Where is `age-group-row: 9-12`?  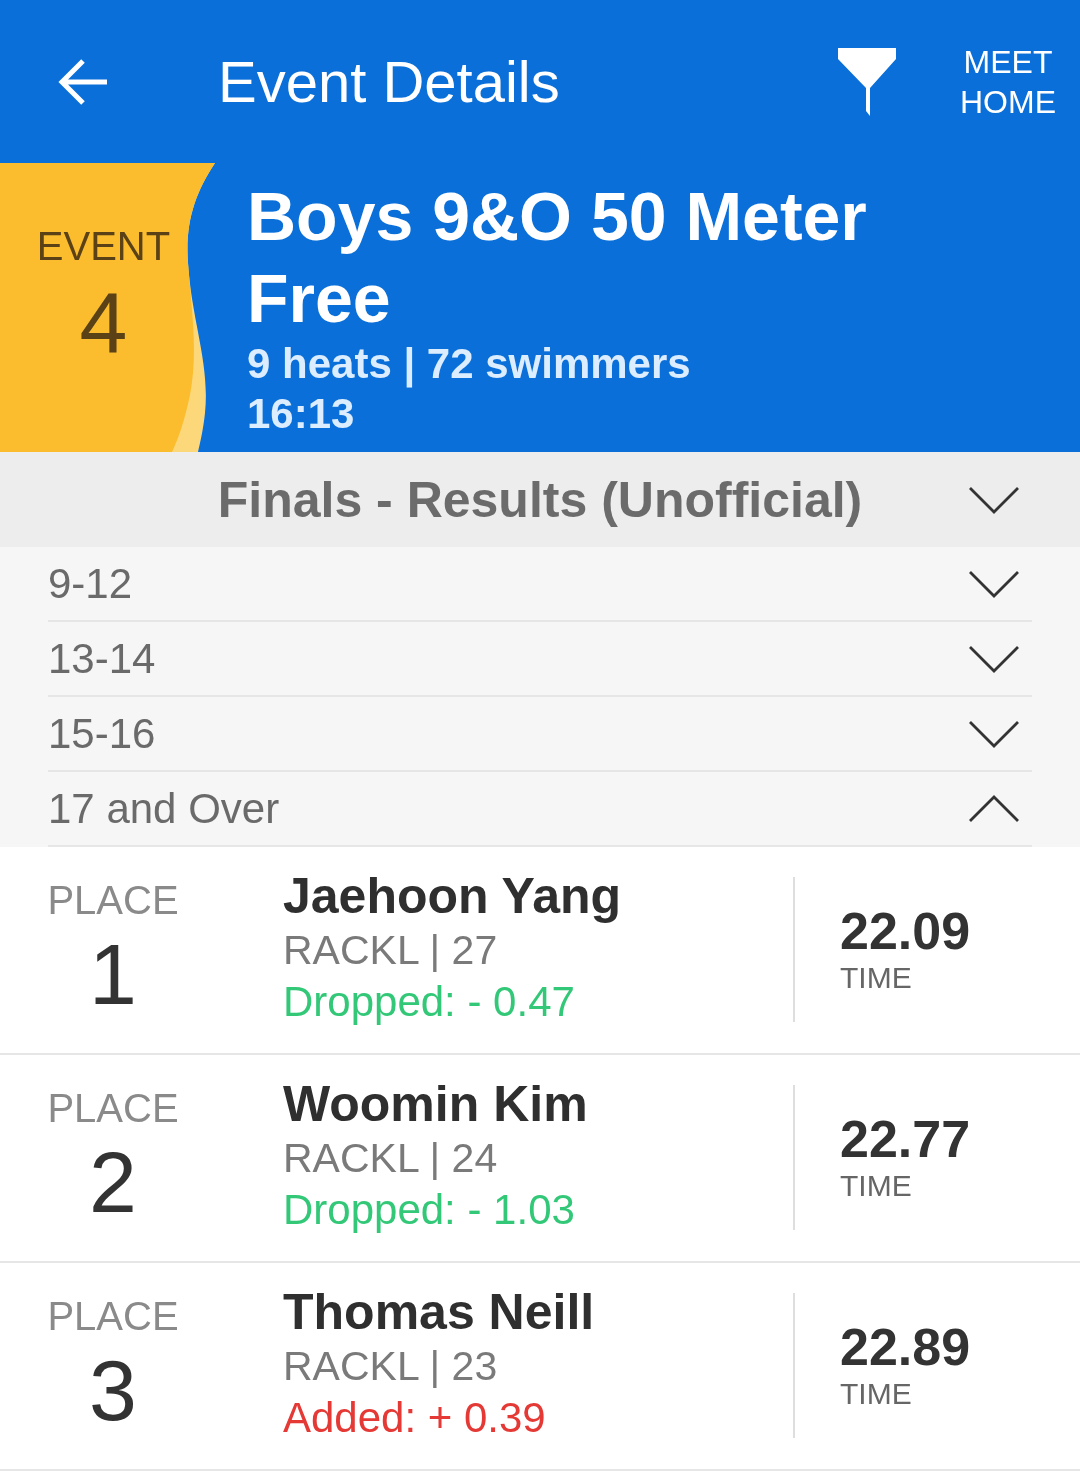 age-group-row: 9-12 is located at coordinates (540, 584).